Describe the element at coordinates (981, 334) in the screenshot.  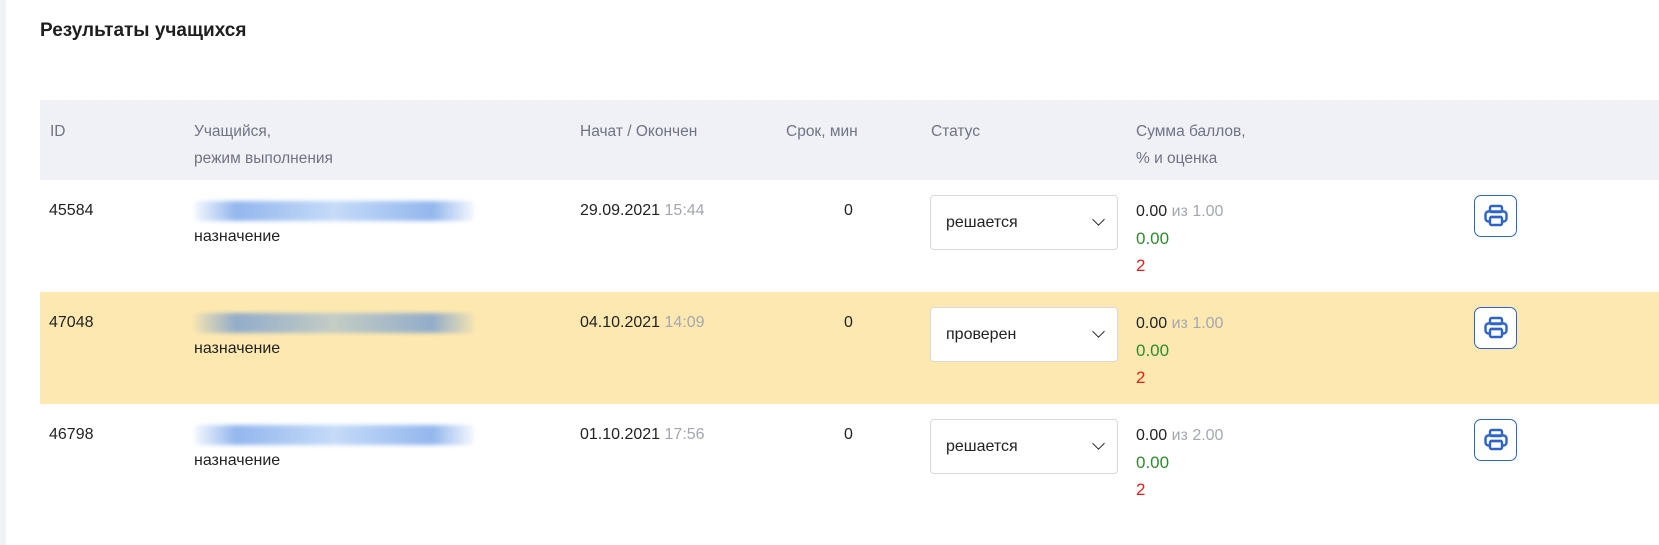
I see `status-value: проверен` at that location.